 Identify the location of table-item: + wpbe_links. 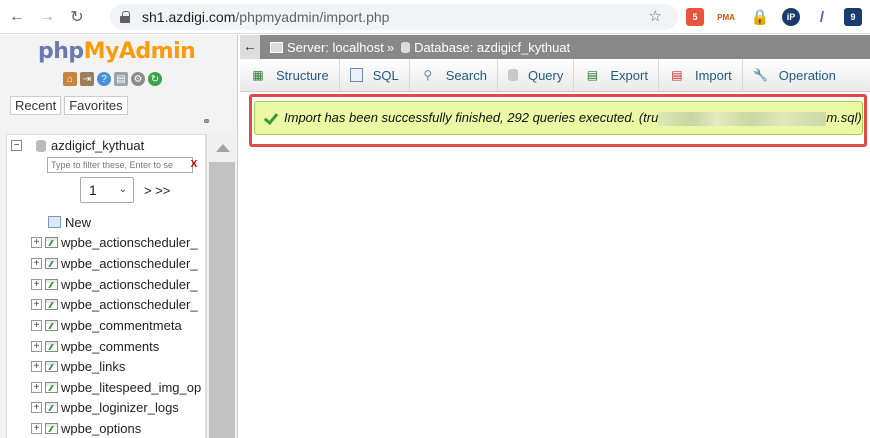
(78, 366).